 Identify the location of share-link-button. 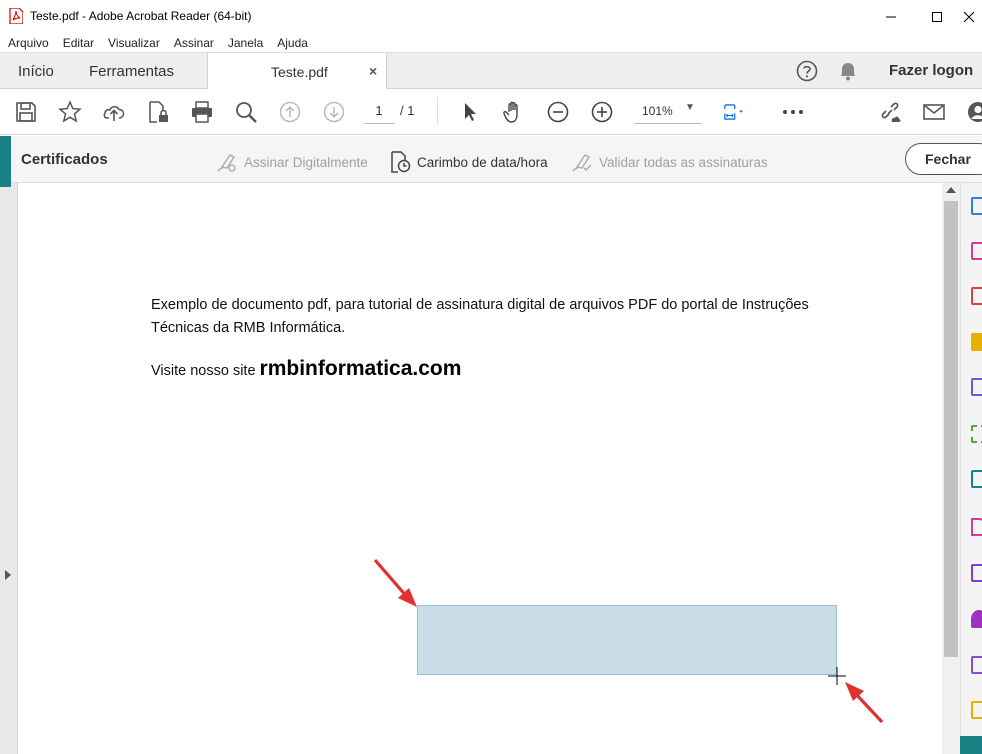
(890, 112).